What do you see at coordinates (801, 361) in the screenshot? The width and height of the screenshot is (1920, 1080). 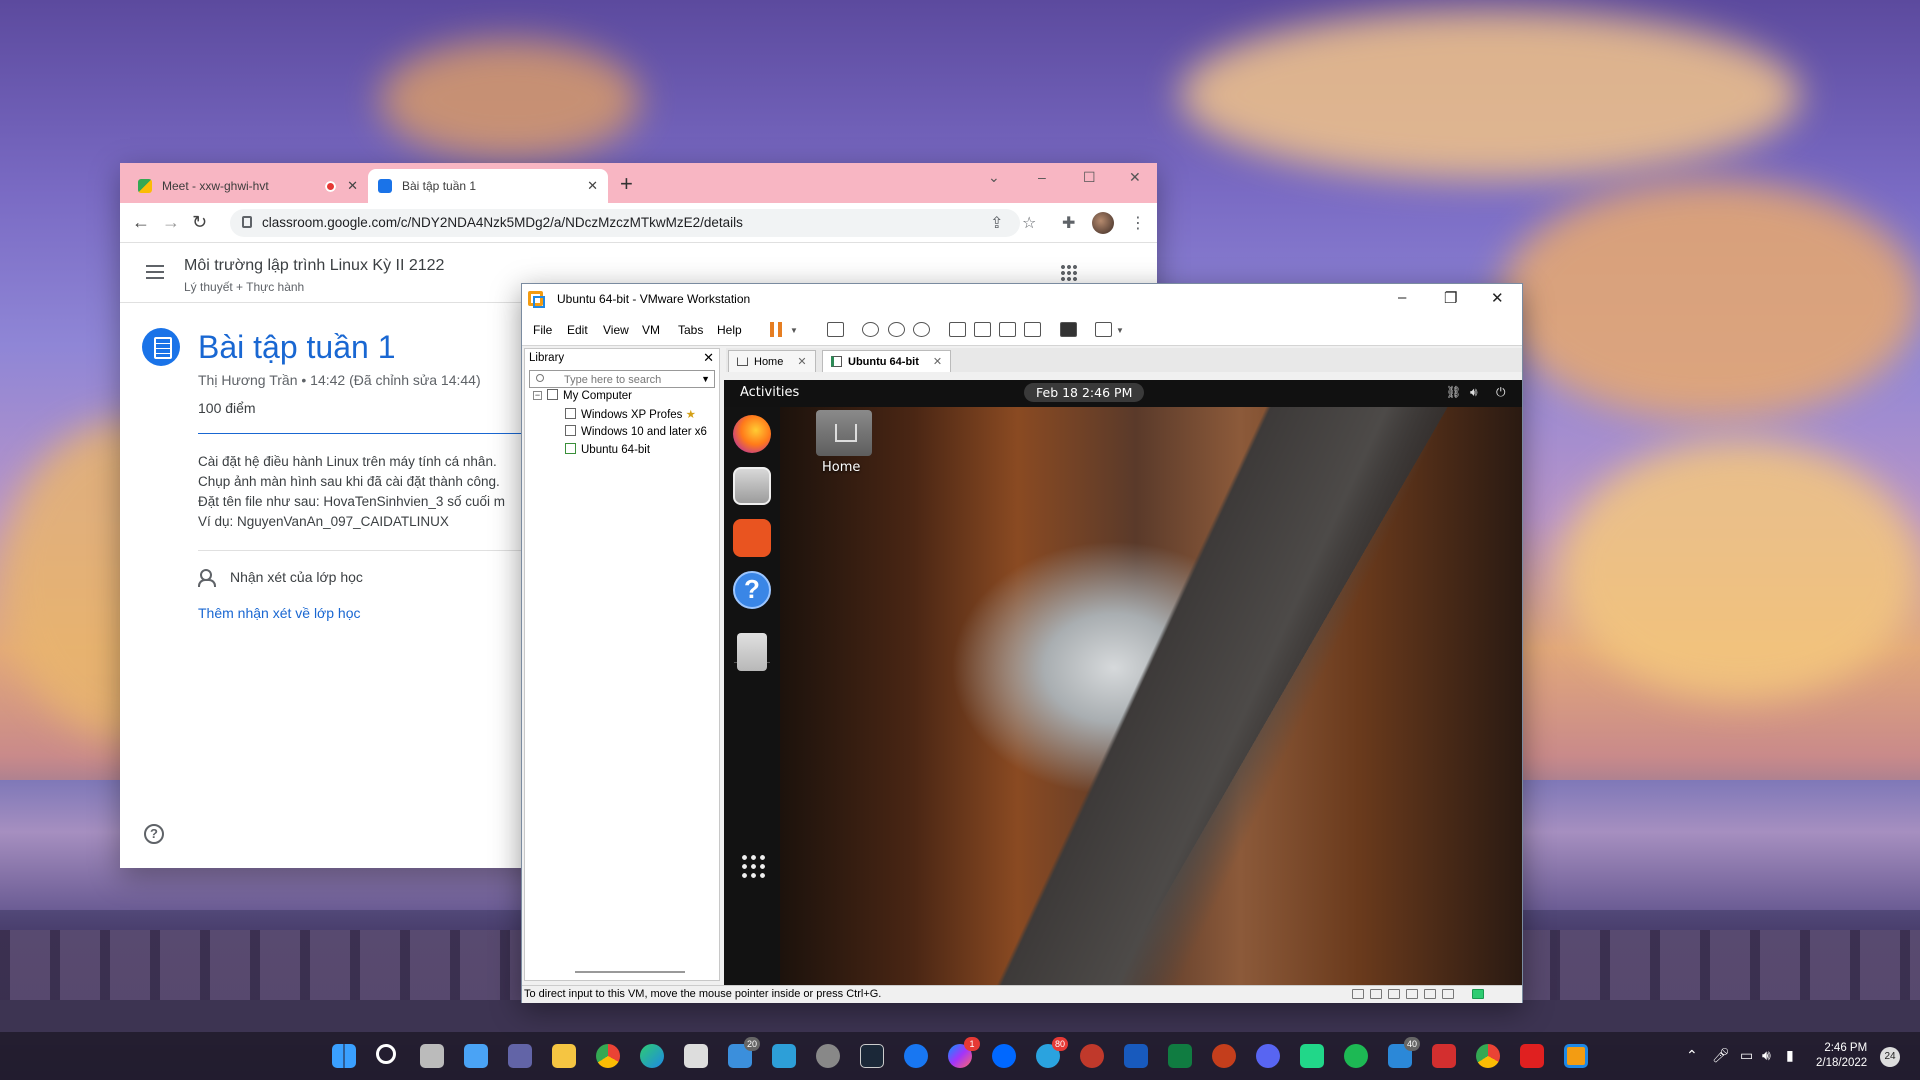 I see `close-tab-home-icon: ✕` at bounding box center [801, 361].